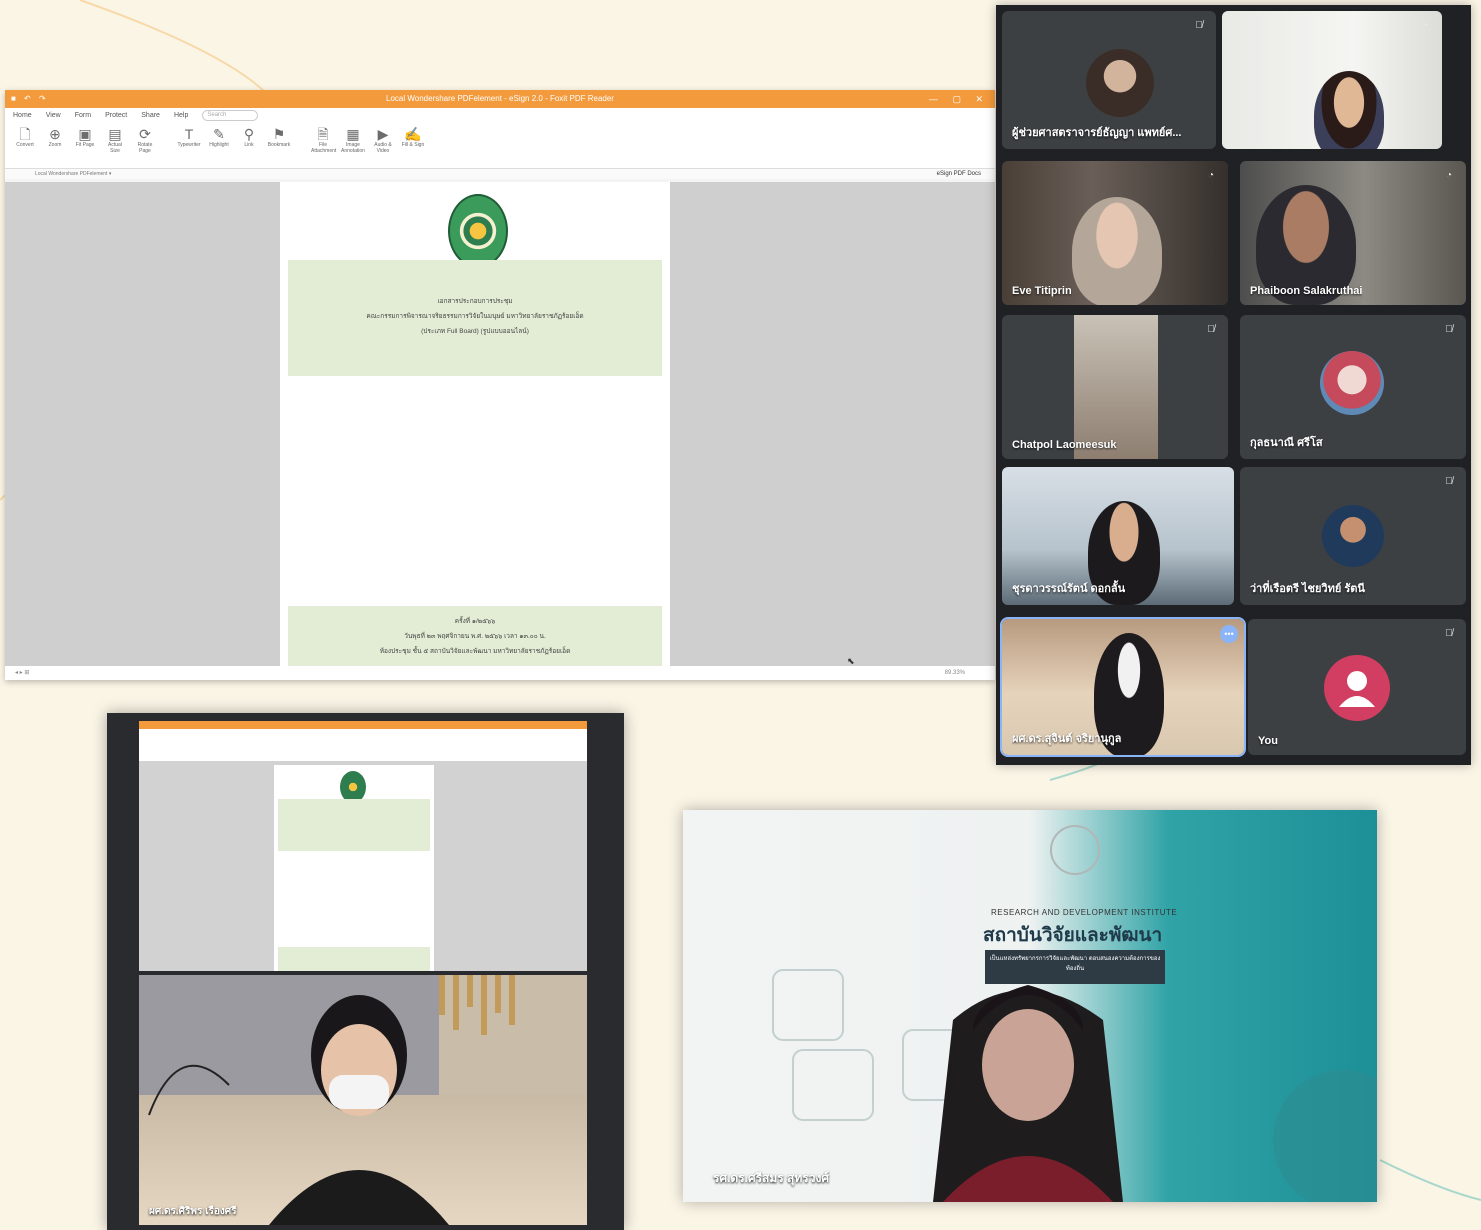 This screenshot has height=1230, width=1481. I want to click on file-attachment-button: 🗎 File Attachment, so click(323, 138).